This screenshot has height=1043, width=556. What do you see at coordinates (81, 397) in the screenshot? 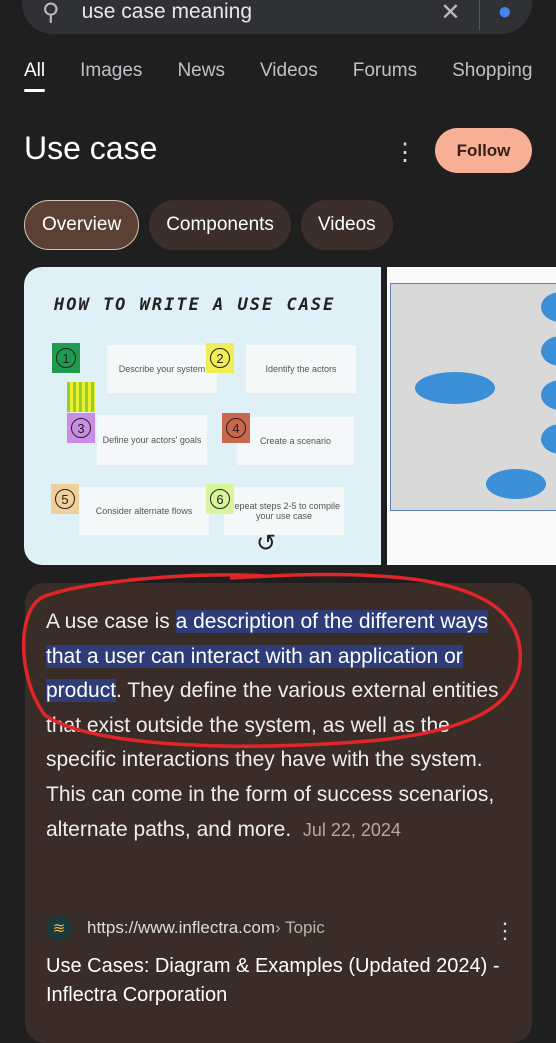
I see `grid-decoration` at bounding box center [81, 397].